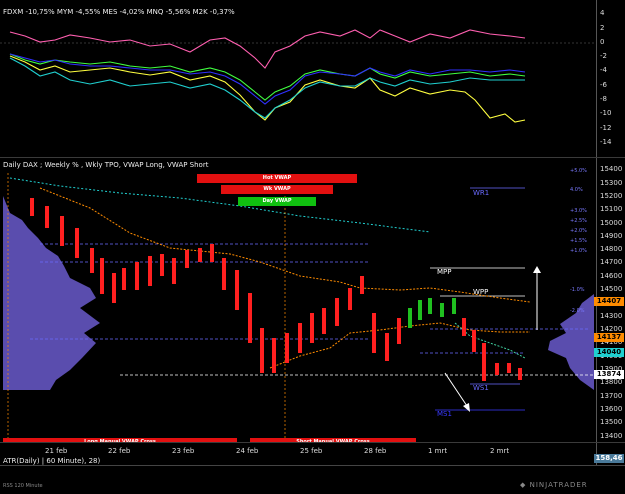  Describe the element at coordinates (277, 178) in the screenshot. I see `hot-vwap-bar: Hot VWAP` at that location.